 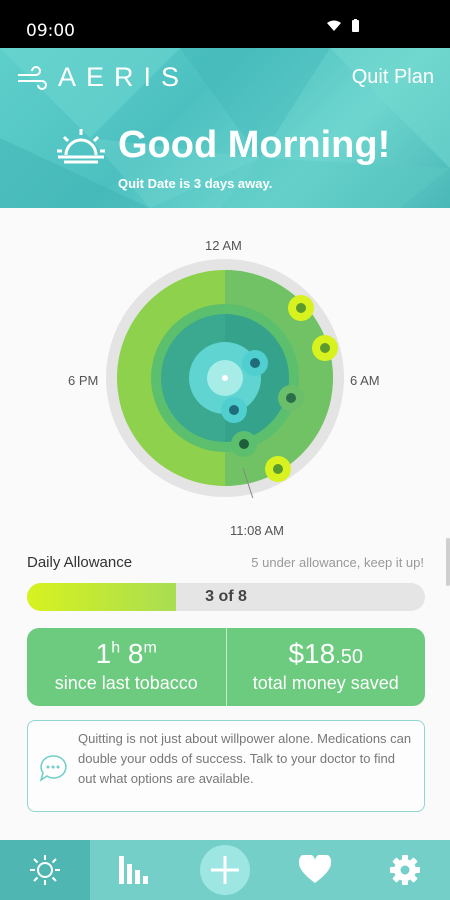 I want to click on bottom-tab-bar, so click(x=225, y=870).